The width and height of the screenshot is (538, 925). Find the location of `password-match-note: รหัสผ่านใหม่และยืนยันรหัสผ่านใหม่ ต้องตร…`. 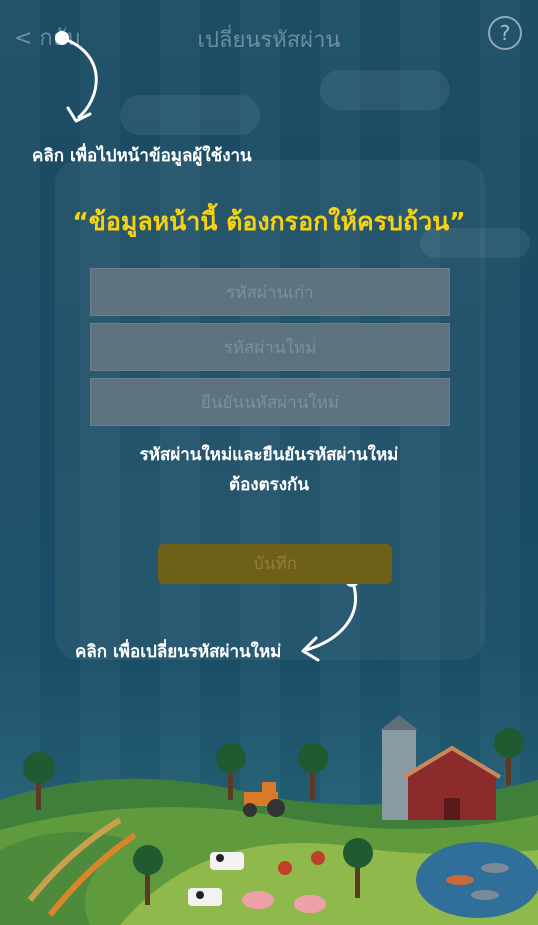

password-match-note: รหัสผ่านใหม่และยืนยันรหัสผ่านใหม่ ต้องตร… is located at coordinates (269, 470).